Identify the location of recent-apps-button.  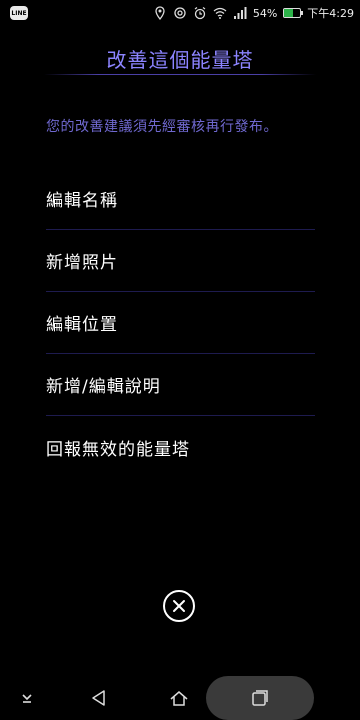
(260, 698).